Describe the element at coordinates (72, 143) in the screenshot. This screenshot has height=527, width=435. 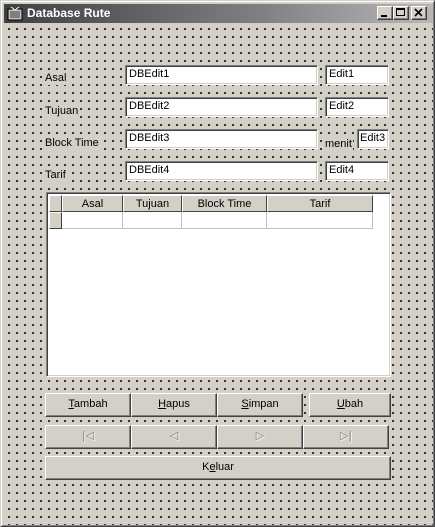
I see `block-time-label: Block Time` at that location.